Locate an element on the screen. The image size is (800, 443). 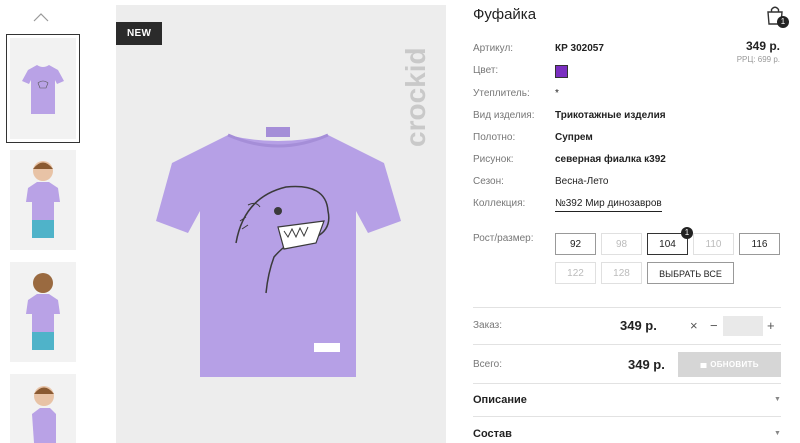
boy-front-thumbnail-image is located at coordinates (43, 199).